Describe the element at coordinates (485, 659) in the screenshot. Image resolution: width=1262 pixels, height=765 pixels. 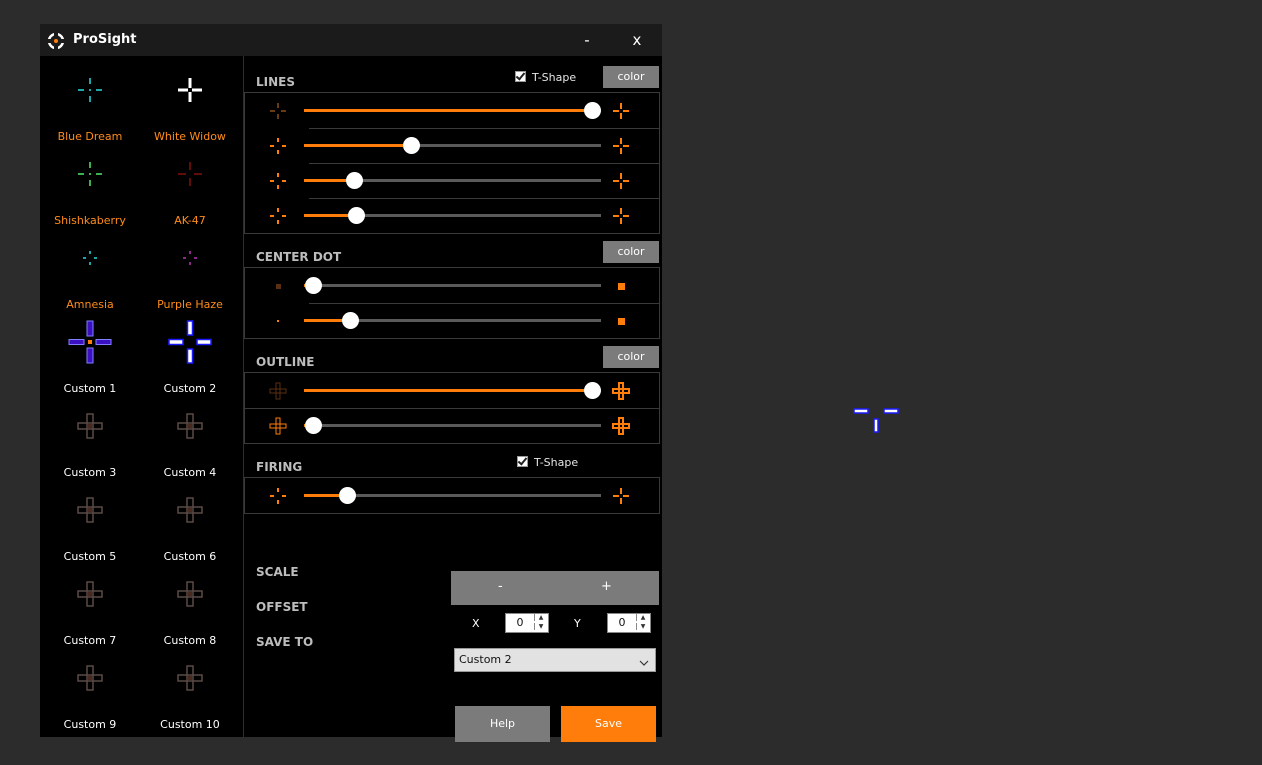
I see `save-to-selected-value: Custom 2` at that location.